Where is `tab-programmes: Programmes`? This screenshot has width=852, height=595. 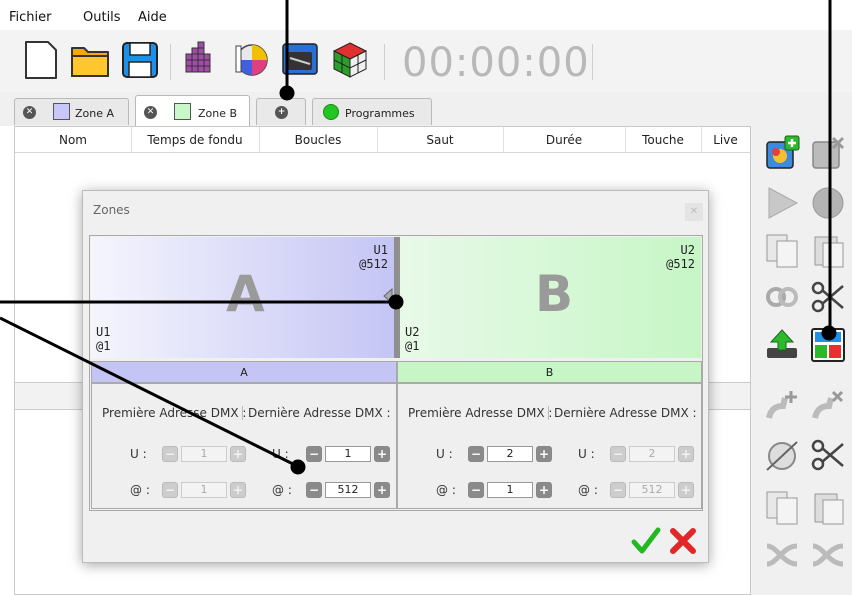
tab-programmes: Programmes is located at coordinates (372, 111).